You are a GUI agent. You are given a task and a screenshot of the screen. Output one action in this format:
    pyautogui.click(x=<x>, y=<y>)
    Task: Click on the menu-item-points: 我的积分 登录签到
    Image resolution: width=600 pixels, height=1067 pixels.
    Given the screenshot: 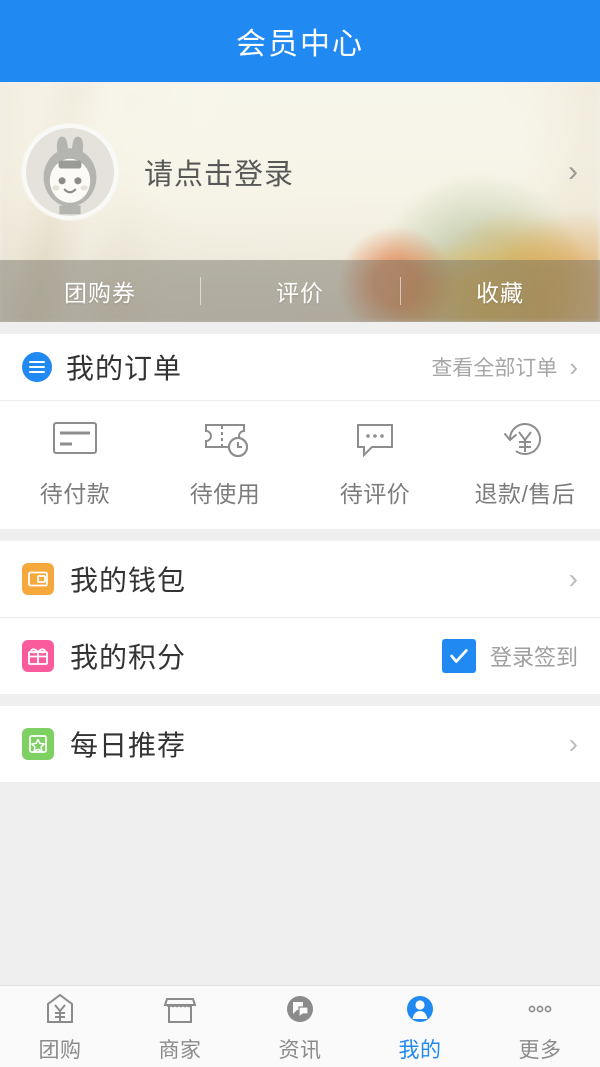 What is the action you would take?
    pyautogui.click(x=300, y=656)
    